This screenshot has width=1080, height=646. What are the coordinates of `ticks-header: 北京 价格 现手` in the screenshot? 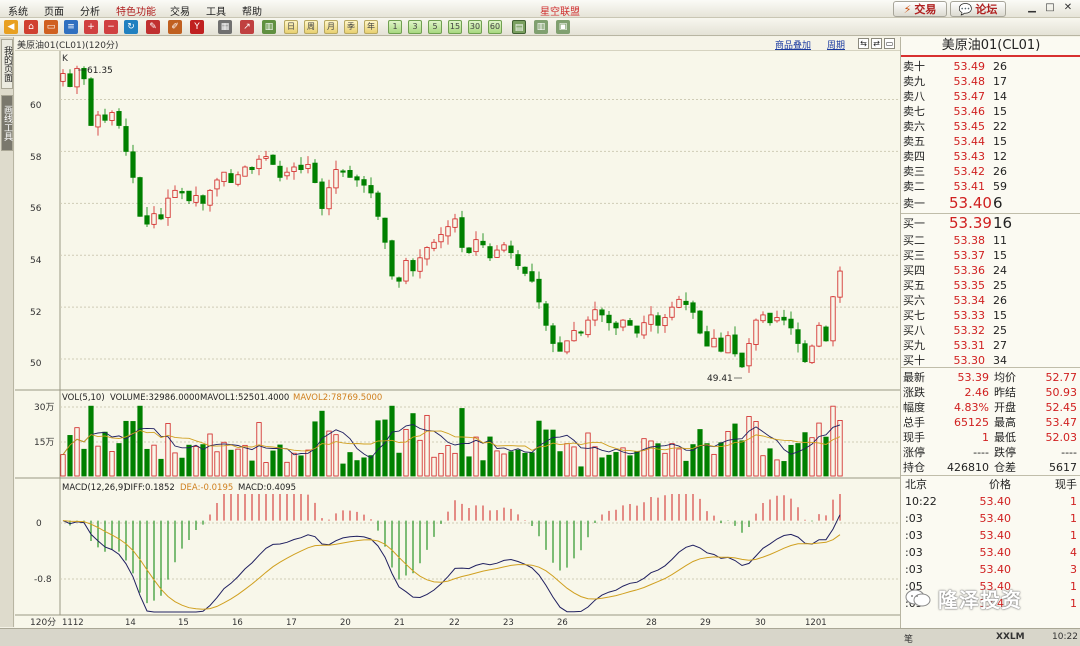 It's located at (990, 485).